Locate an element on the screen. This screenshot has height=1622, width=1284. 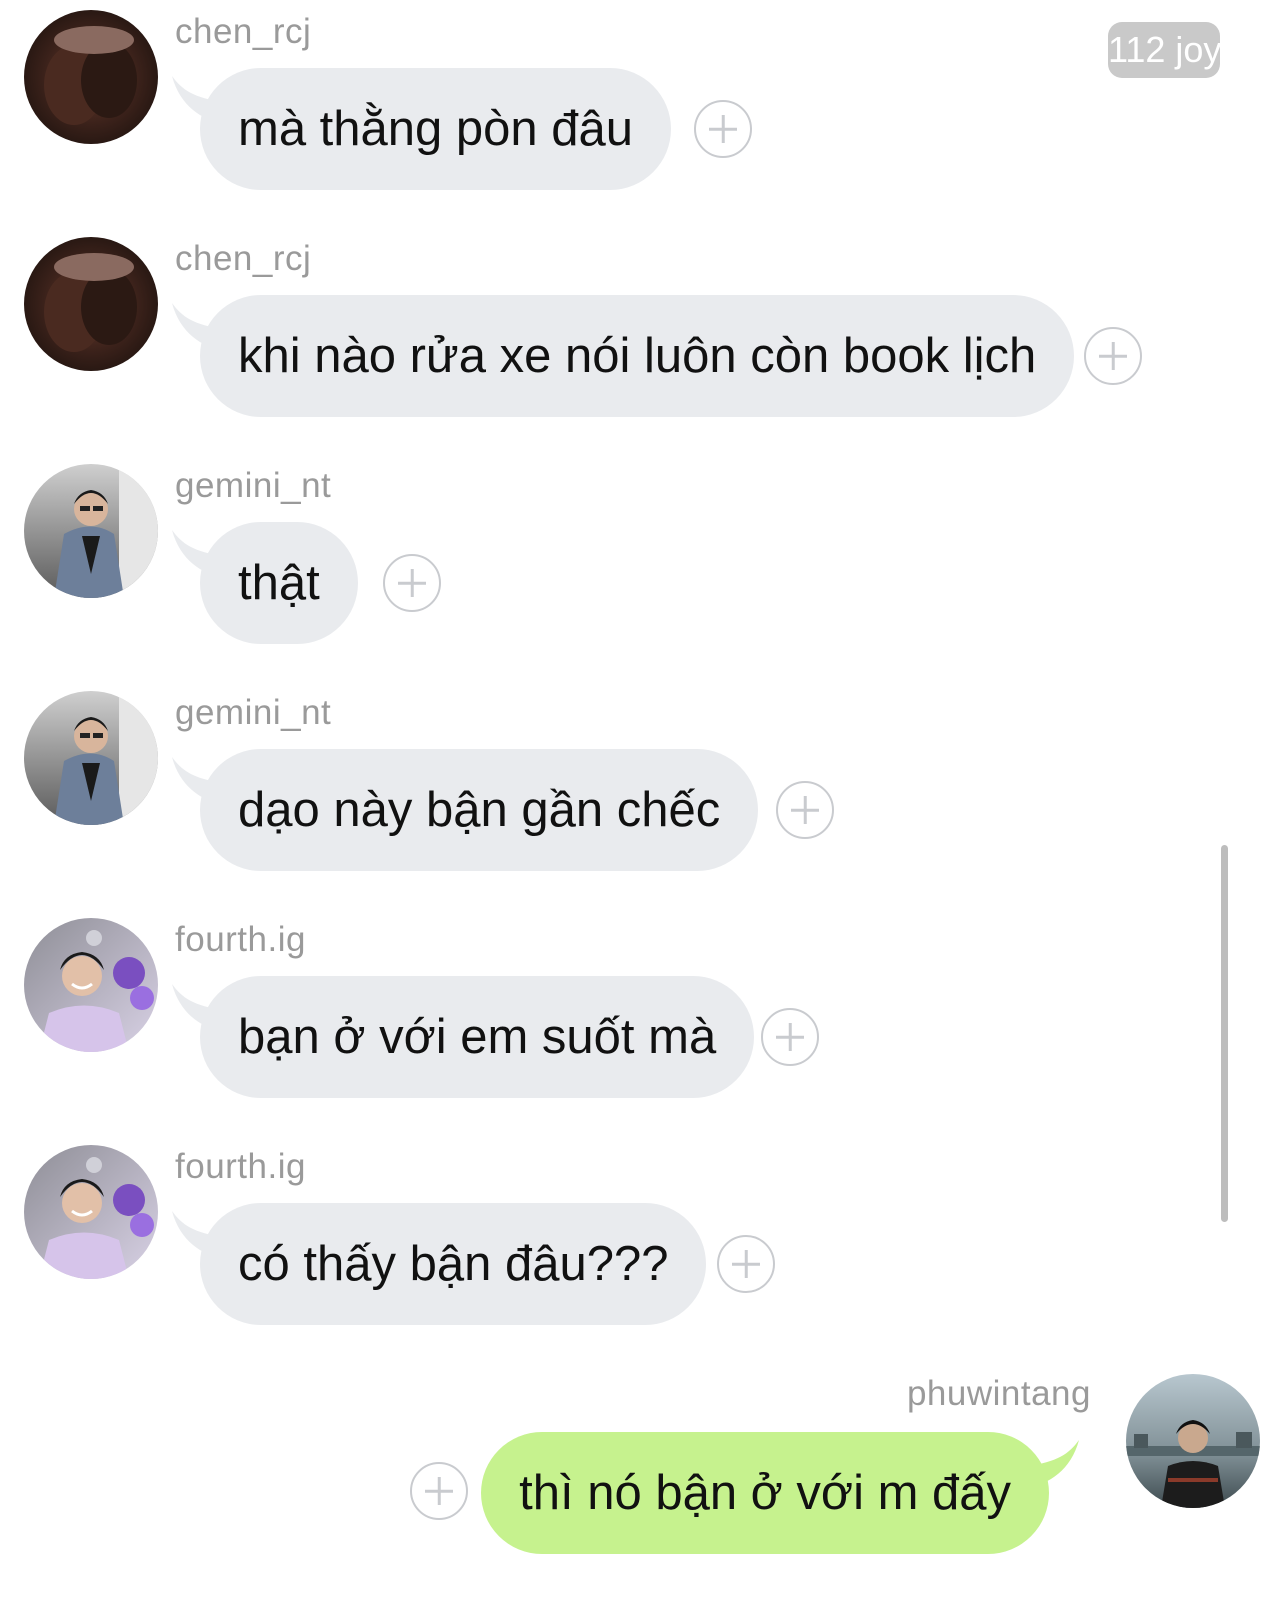
message-row: gemini_nt dạo này bận gần chếc is located at coordinates (642, 781).